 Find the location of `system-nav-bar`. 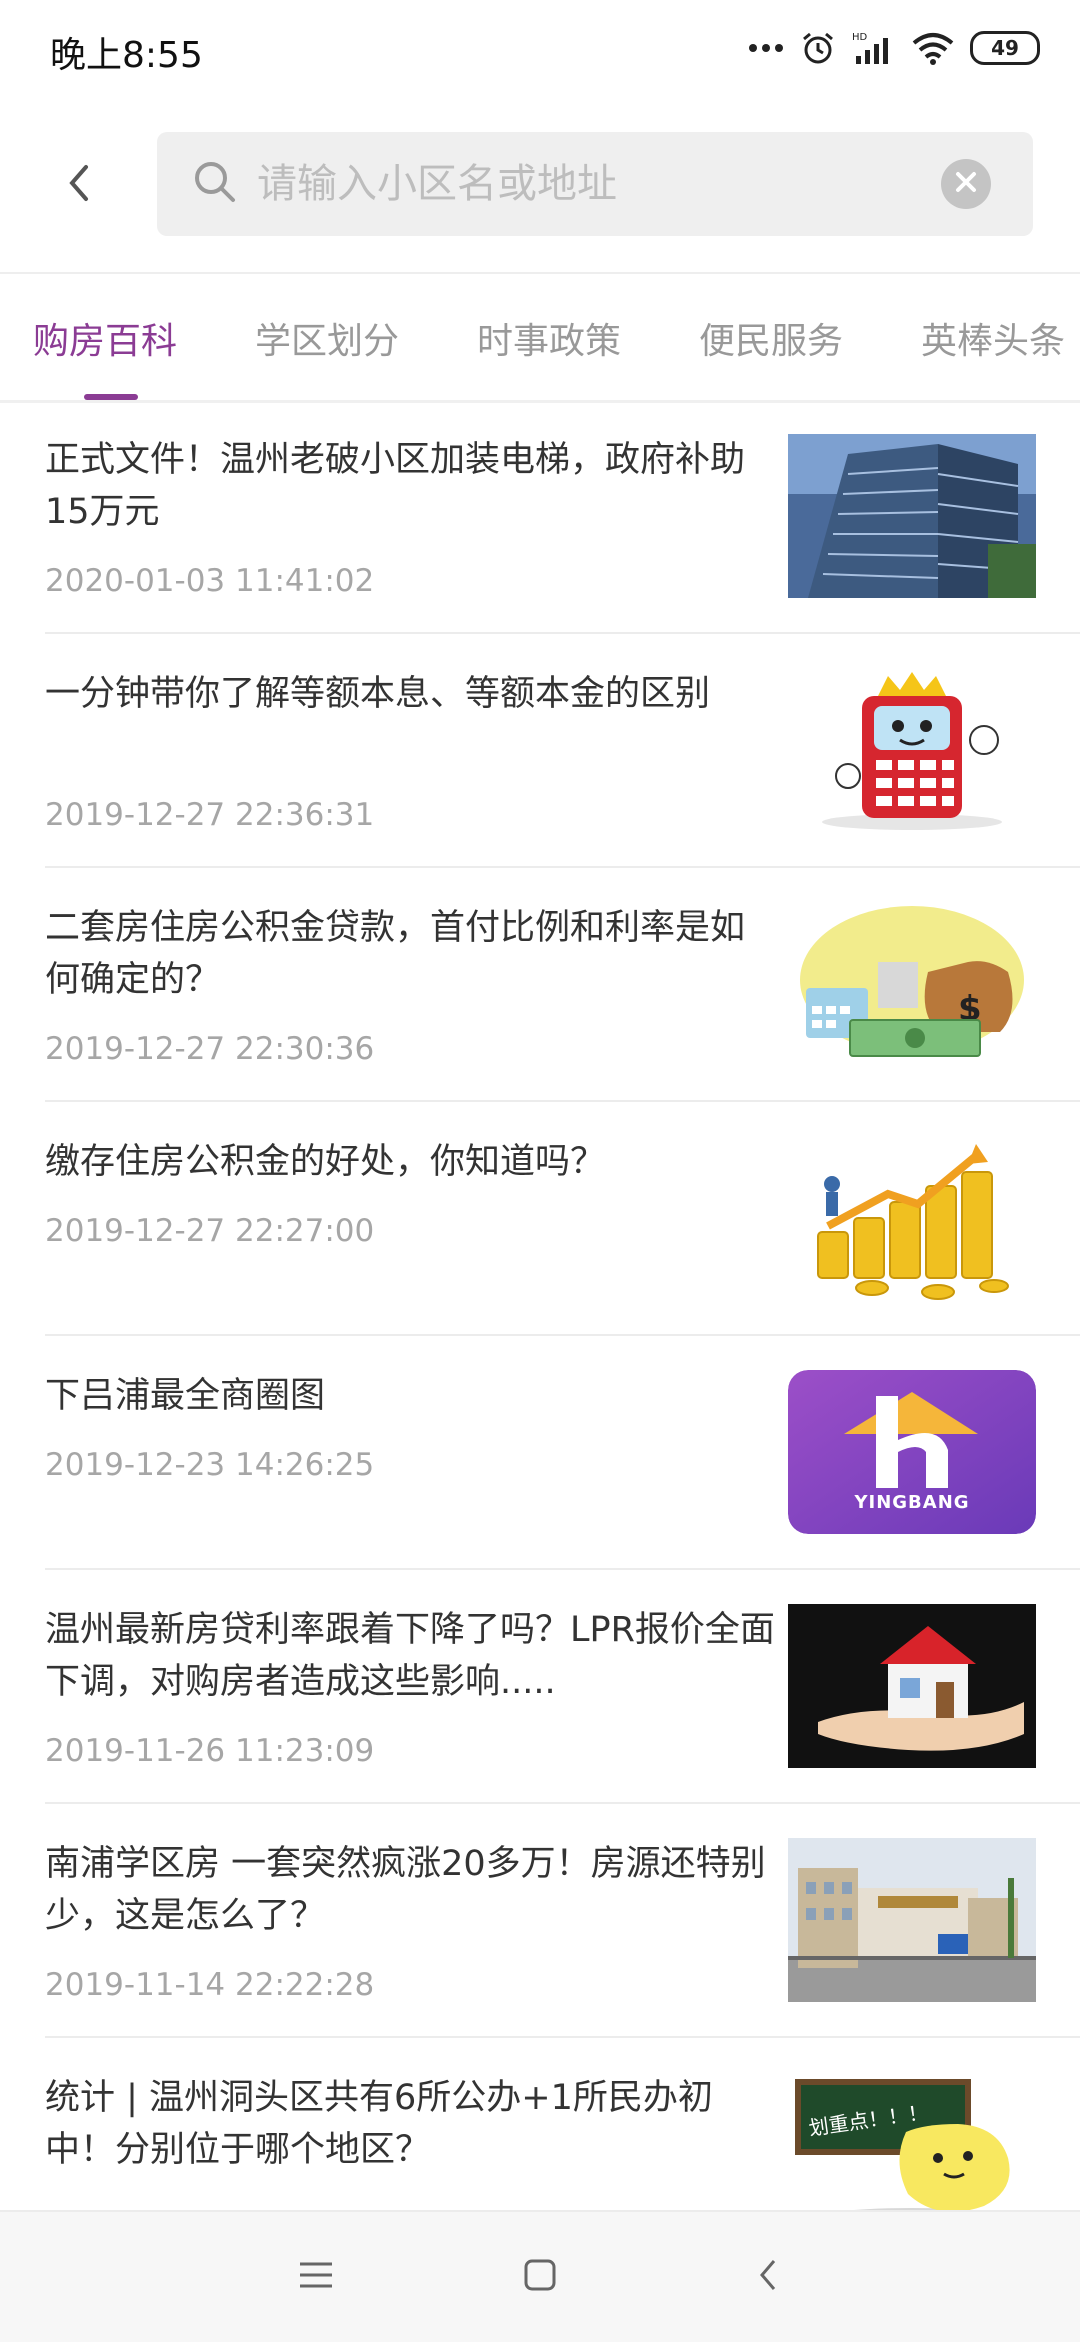

system-nav-bar is located at coordinates (540, 2276).